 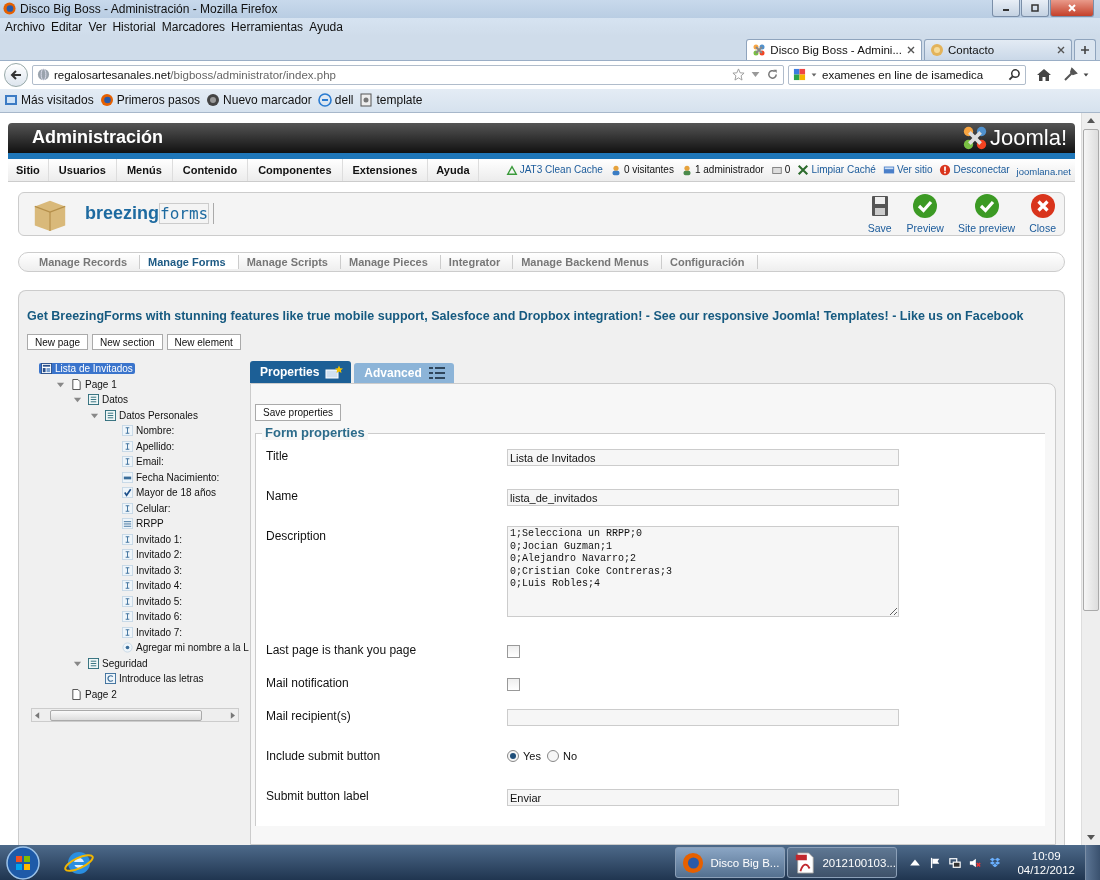 I want to click on close-icon, so click(x=1061, y=49).